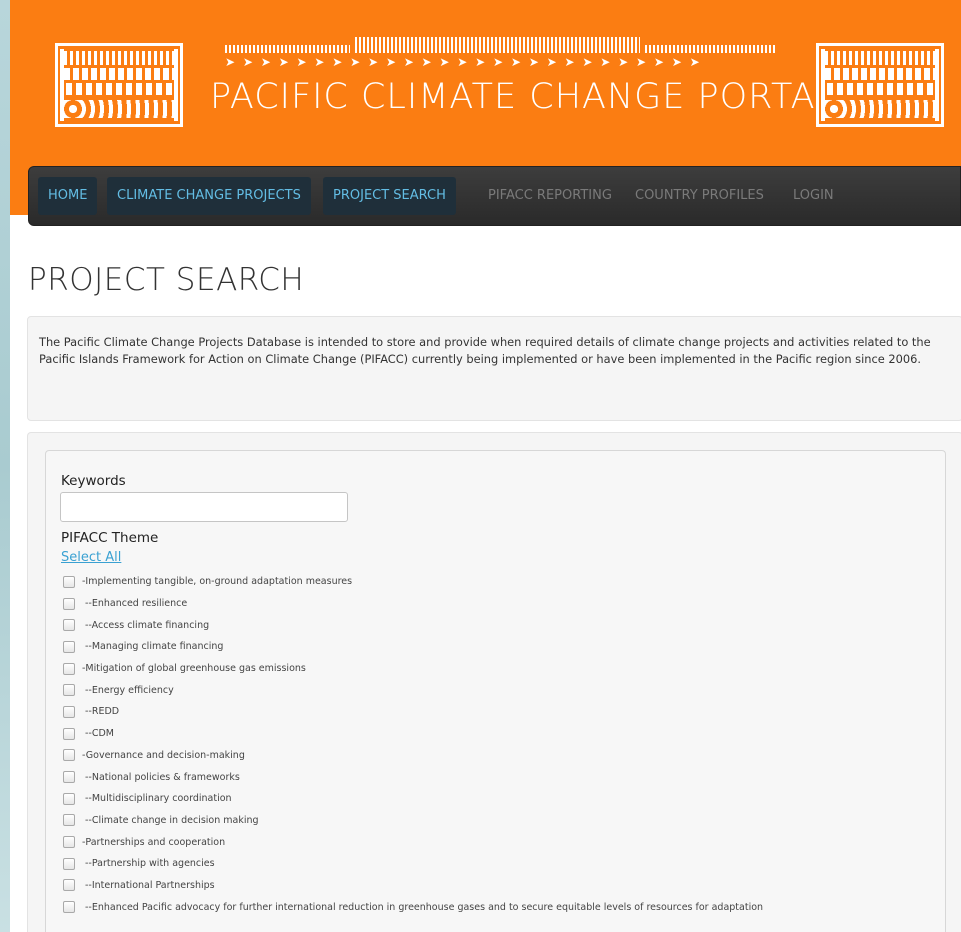 This screenshot has width=961, height=932. What do you see at coordinates (880, 85) in the screenshot?
I see `right-tapa-logo-icon` at bounding box center [880, 85].